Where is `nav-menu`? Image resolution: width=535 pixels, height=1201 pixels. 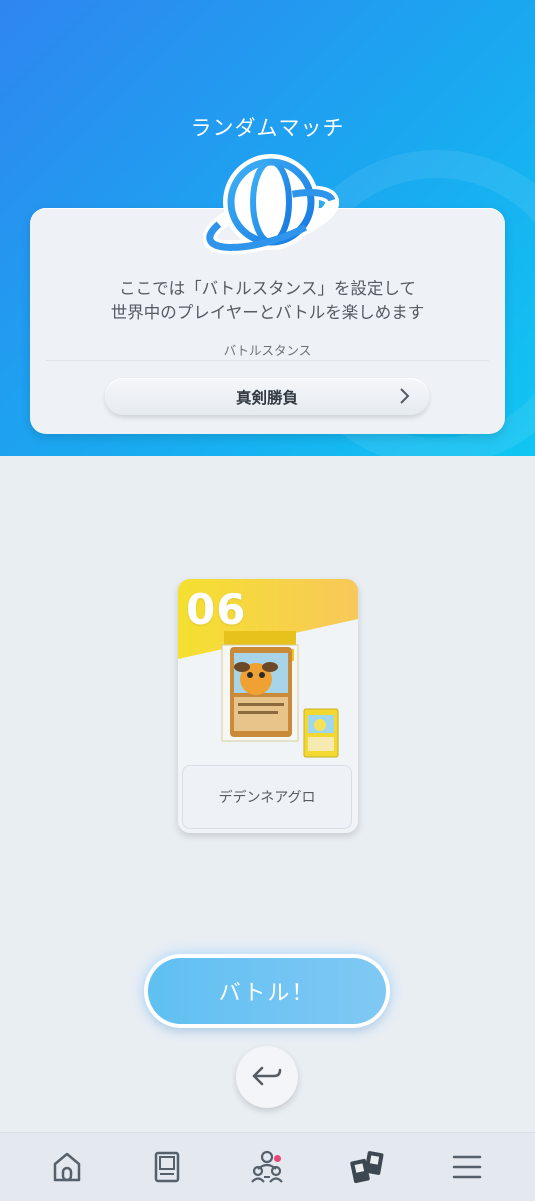
nav-menu is located at coordinates (467, 1167).